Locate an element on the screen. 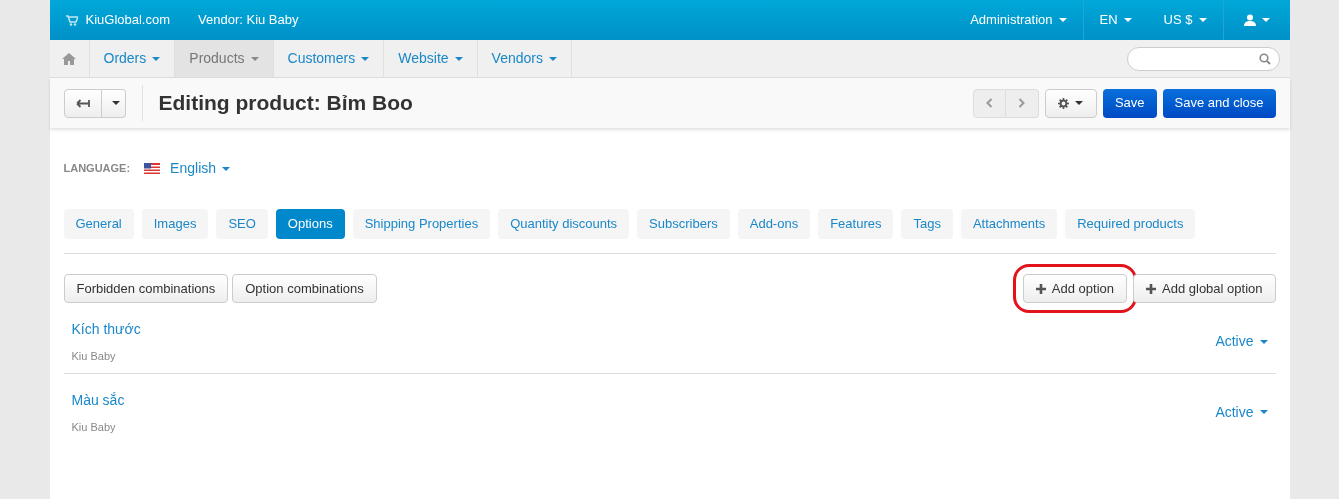 The width and height of the screenshot is (1339, 499). tab: Features is located at coordinates (856, 224).